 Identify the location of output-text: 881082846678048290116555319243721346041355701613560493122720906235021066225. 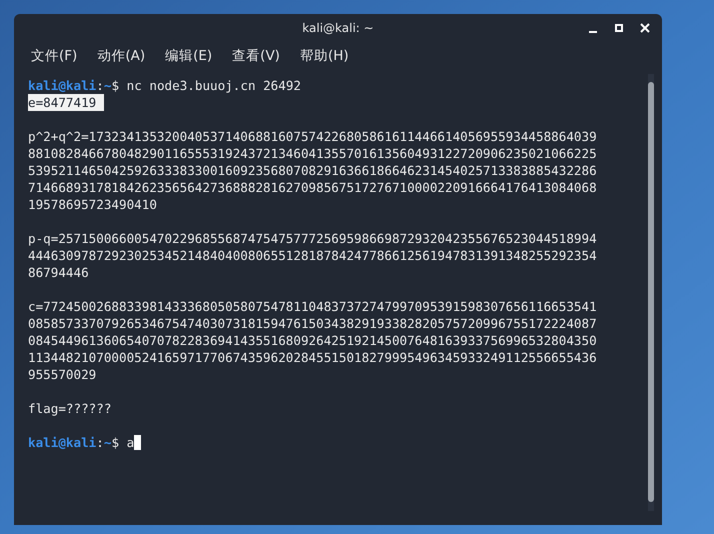
(312, 153).